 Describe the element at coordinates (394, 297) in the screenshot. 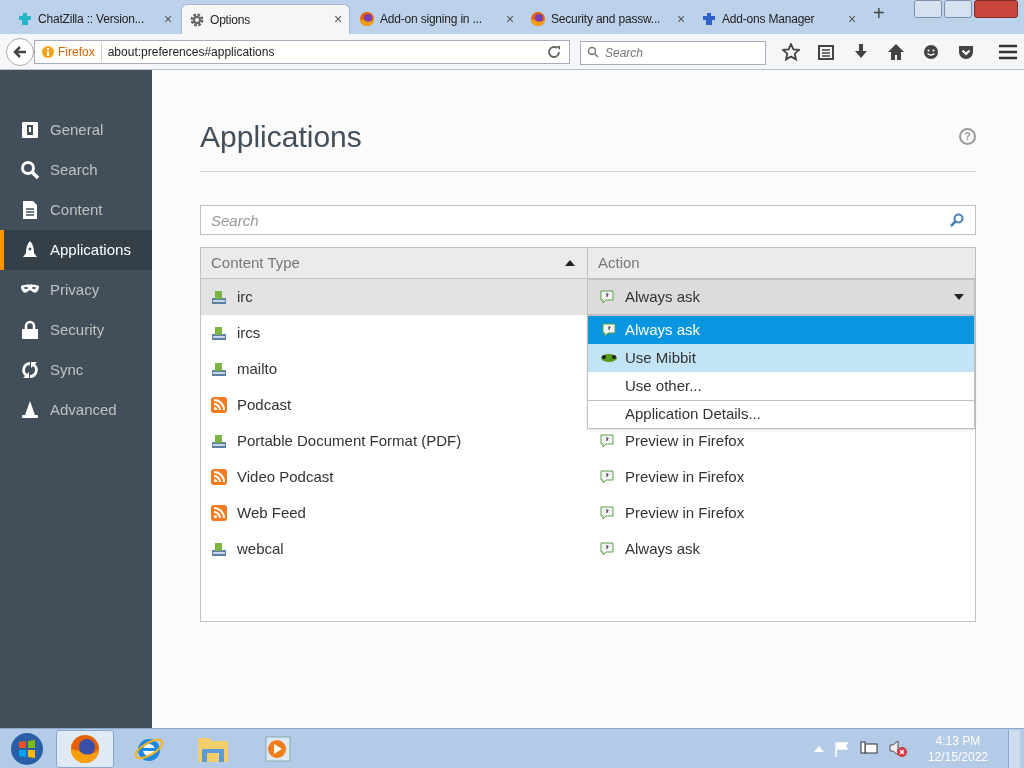

I see `table-row-cell: irc` at that location.